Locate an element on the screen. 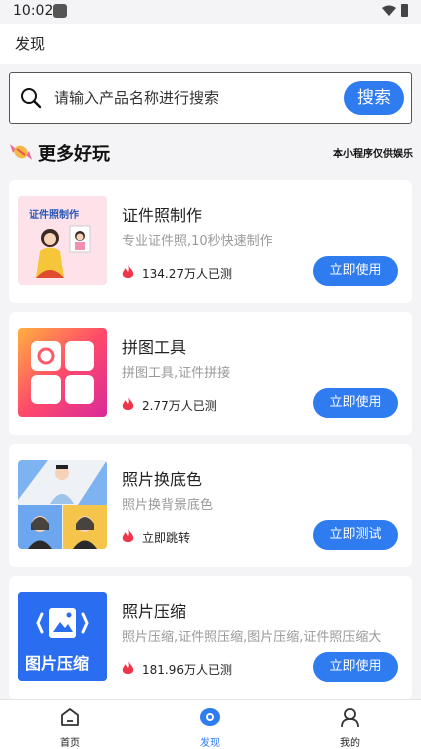 The image size is (421, 749). tab-profile: 我的 is located at coordinates (350, 727).